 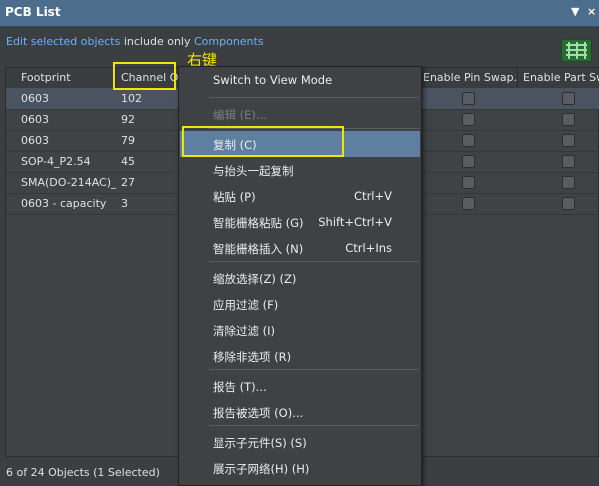 What do you see at coordinates (263, 141) in the screenshot?
I see `highlight-box-copy` at bounding box center [263, 141].